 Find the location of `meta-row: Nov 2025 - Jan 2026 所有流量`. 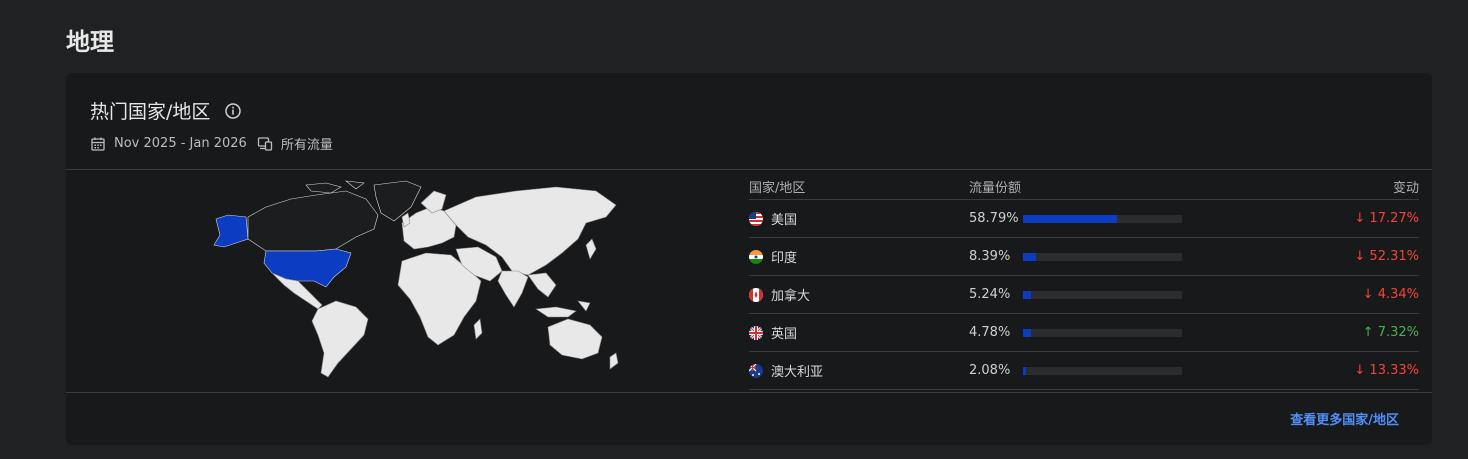

meta-row: Nov 2025 - Jan 2026 所有流量 is located at coordinates (211, 143).